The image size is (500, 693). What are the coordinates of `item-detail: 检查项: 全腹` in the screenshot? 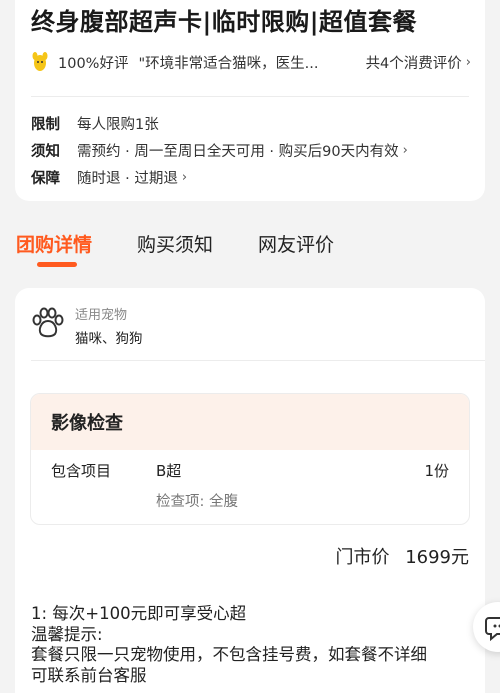 It's located at (197, 502).